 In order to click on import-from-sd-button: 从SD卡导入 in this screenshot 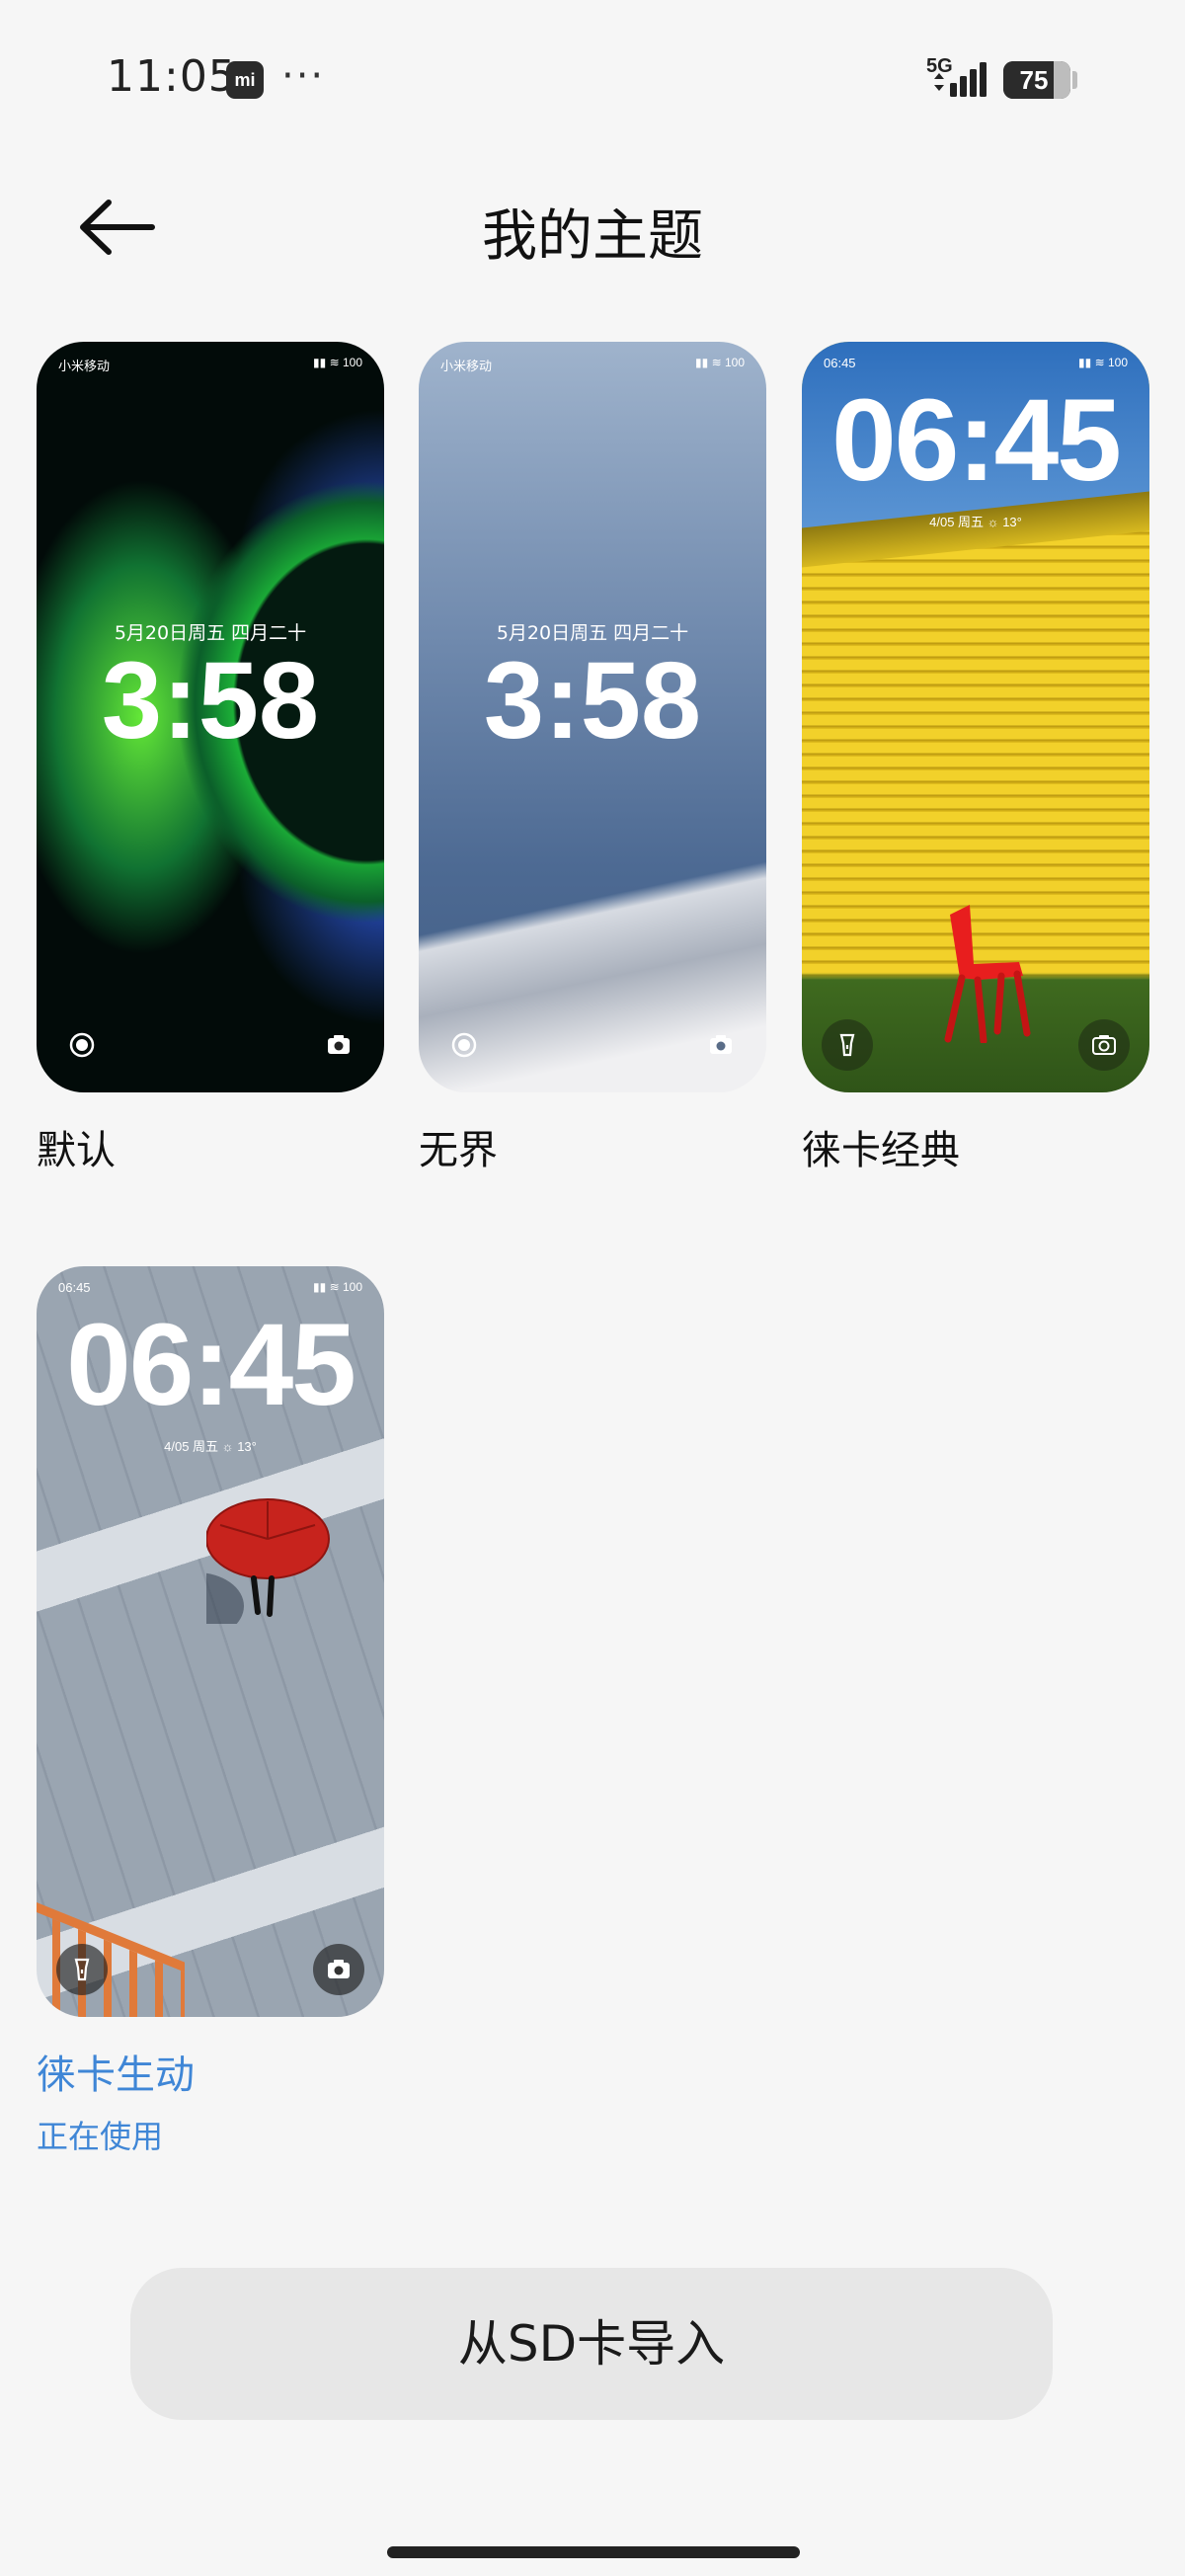, I will do `click(591, 2344)`.